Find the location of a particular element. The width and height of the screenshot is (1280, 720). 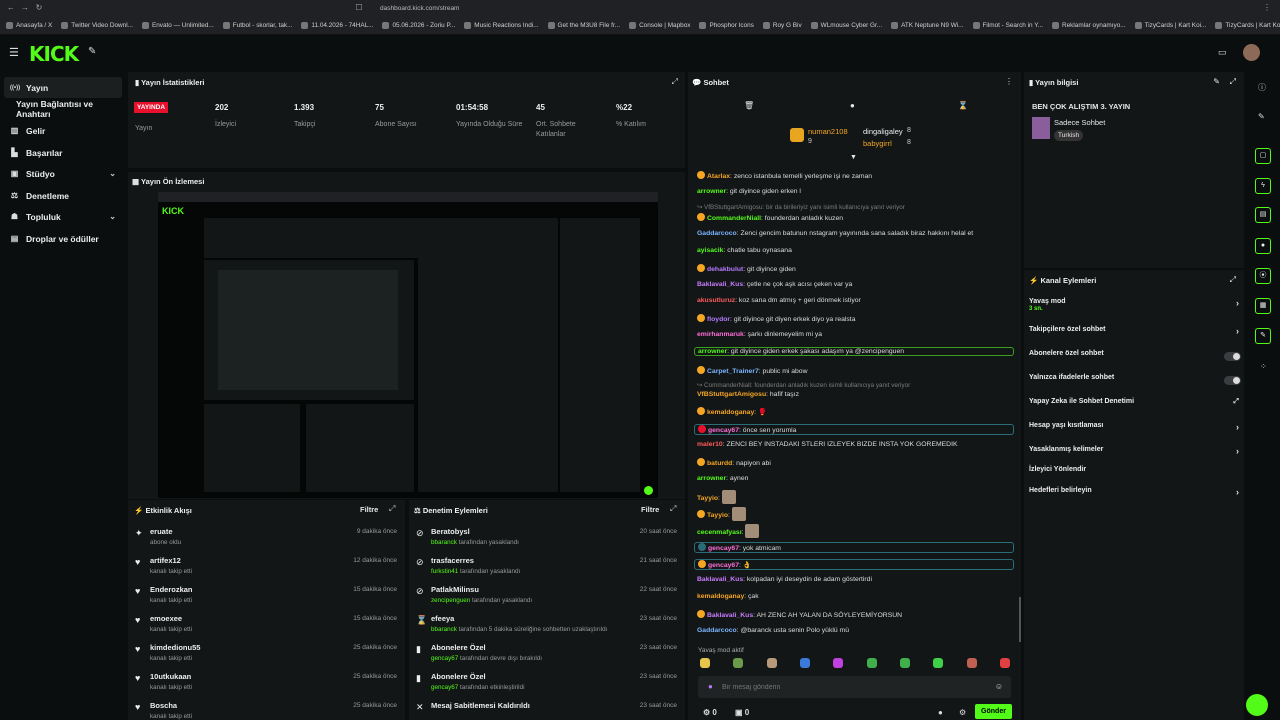

edit-icon: ✎ is located at coordinates (1216, 81).